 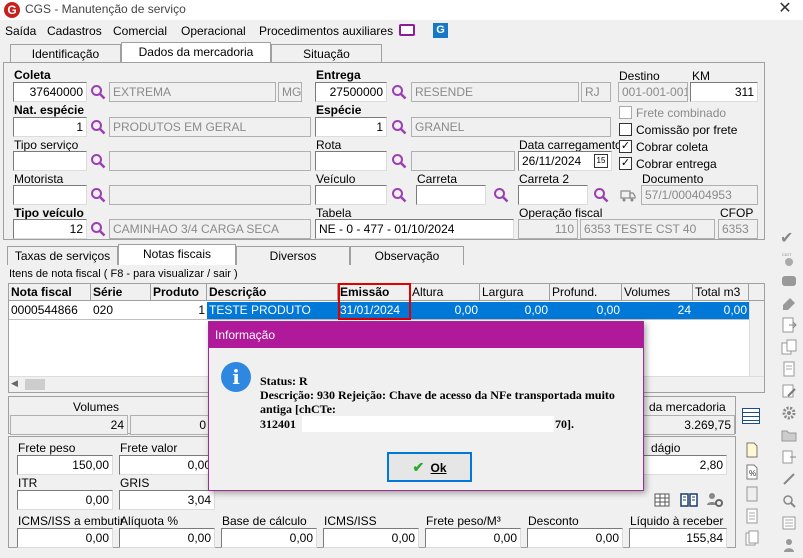 I want to click on document-lines-icon, so click(x=752, y=516).